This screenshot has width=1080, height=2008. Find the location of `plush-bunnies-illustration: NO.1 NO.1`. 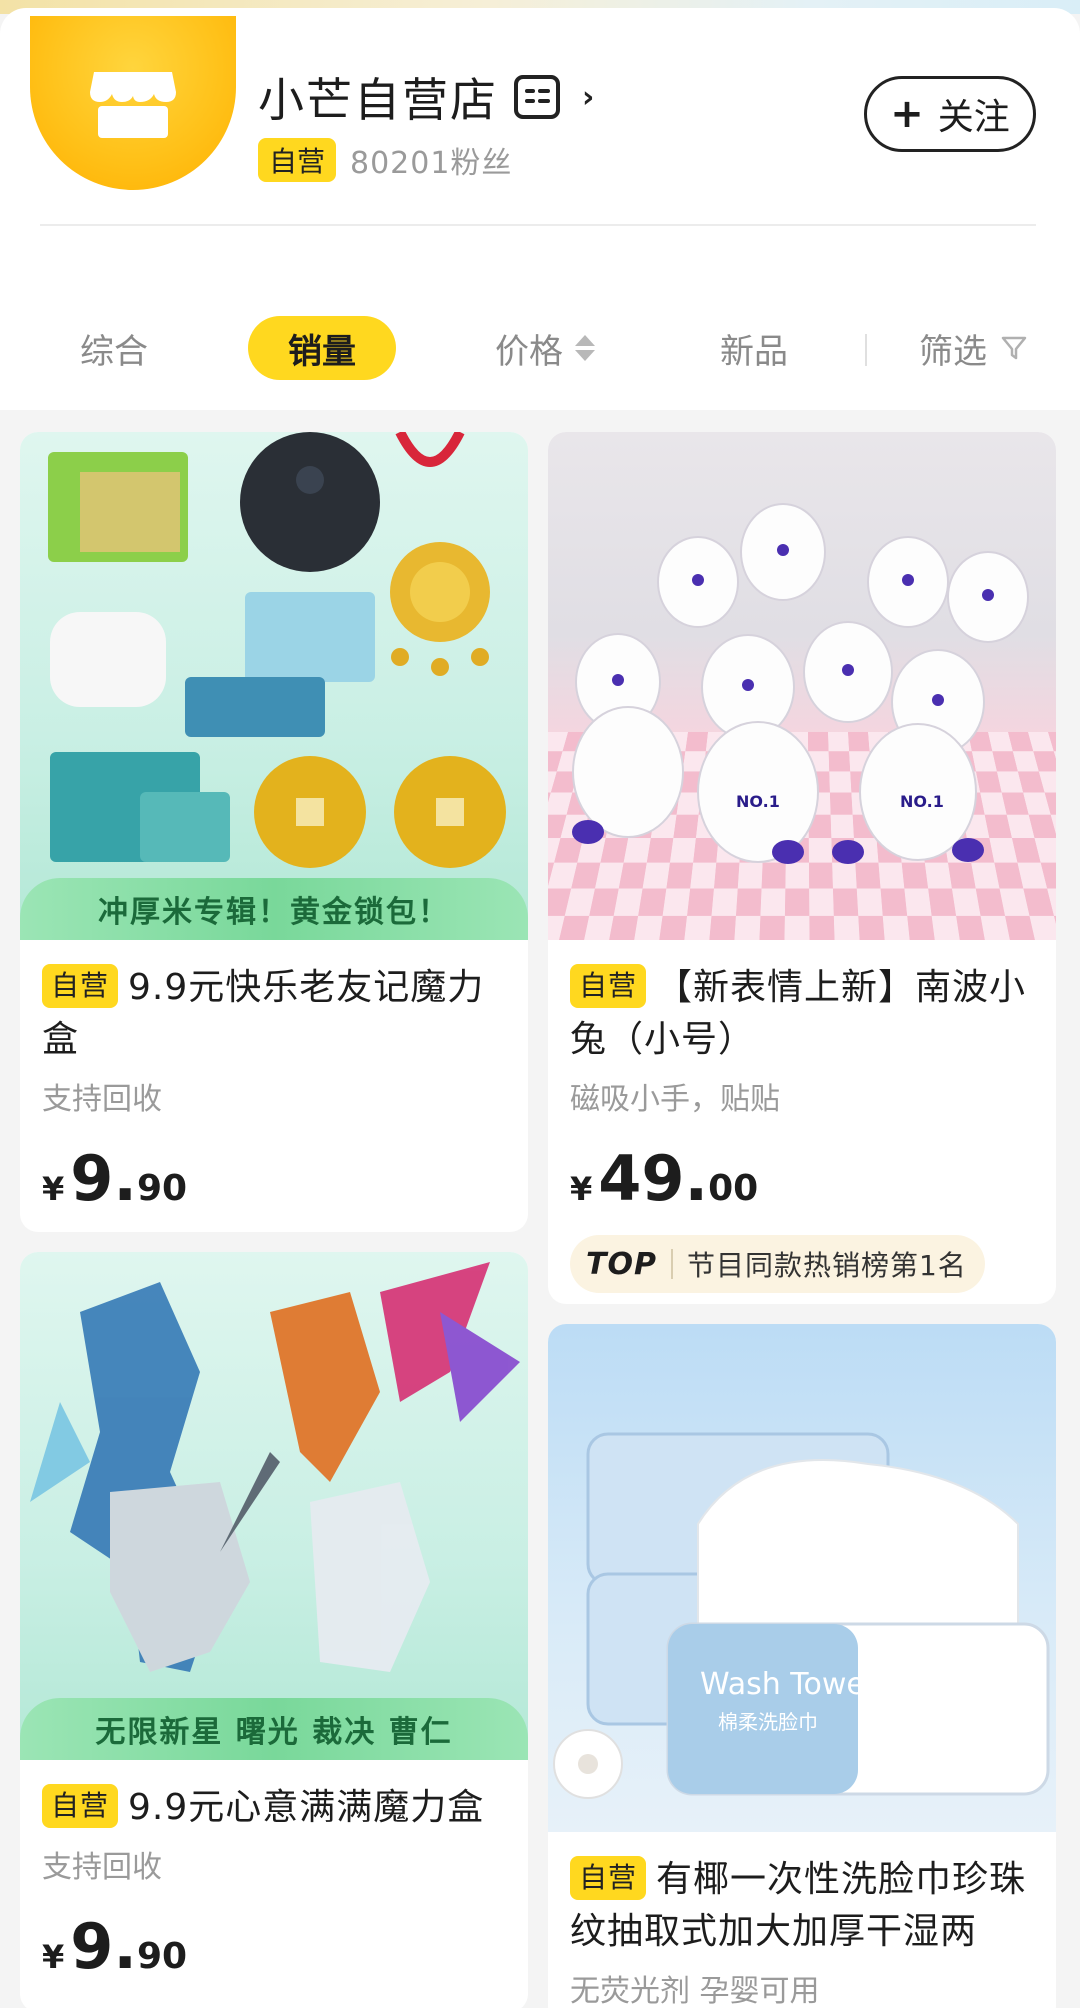

plush-bunnies-illustration: NO.1 NO.1 is located at coordinates (800, 683).